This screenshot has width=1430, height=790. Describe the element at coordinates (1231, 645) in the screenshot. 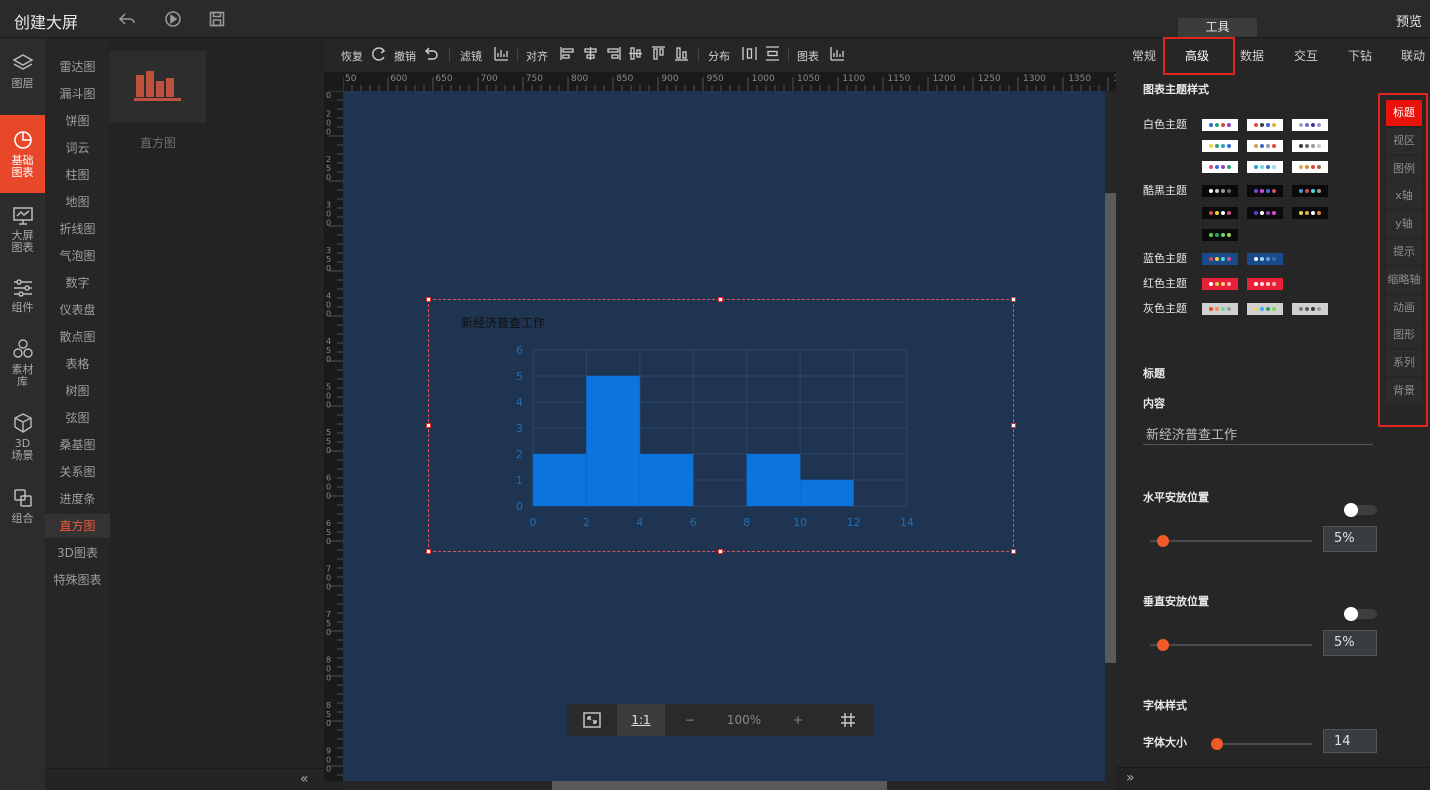

I see `v-position-slider` at that location.